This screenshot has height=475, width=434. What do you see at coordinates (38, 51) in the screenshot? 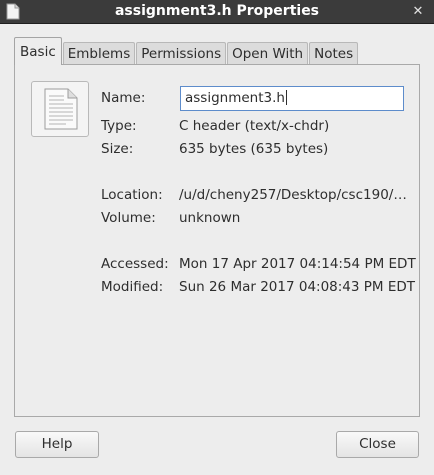
I see `tab-basic: Basic` at bounding box center [38, 51].